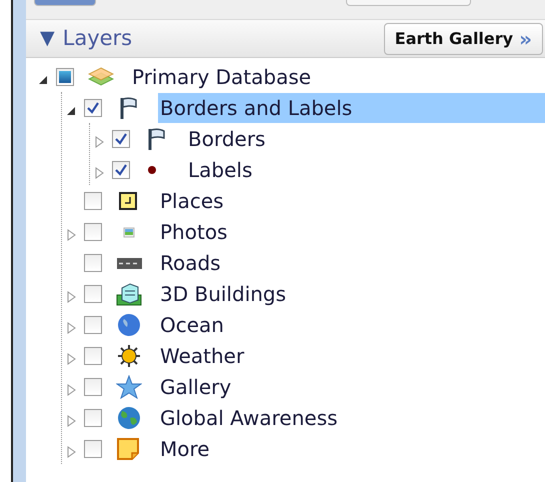 The height and width of the screenshot is (482, 545). I want to click on layer-item: Weather, so click(202, 355).